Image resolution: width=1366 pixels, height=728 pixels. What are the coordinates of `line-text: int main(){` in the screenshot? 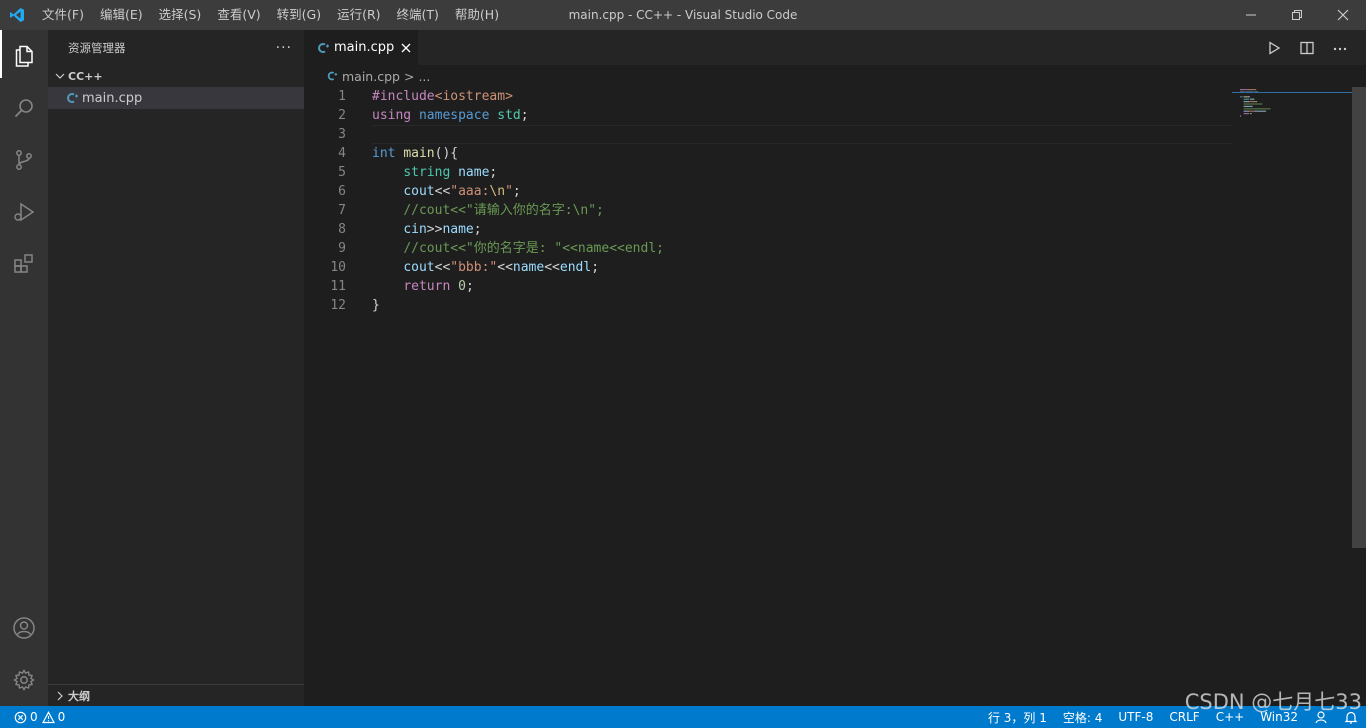 It's located at (415, 153).